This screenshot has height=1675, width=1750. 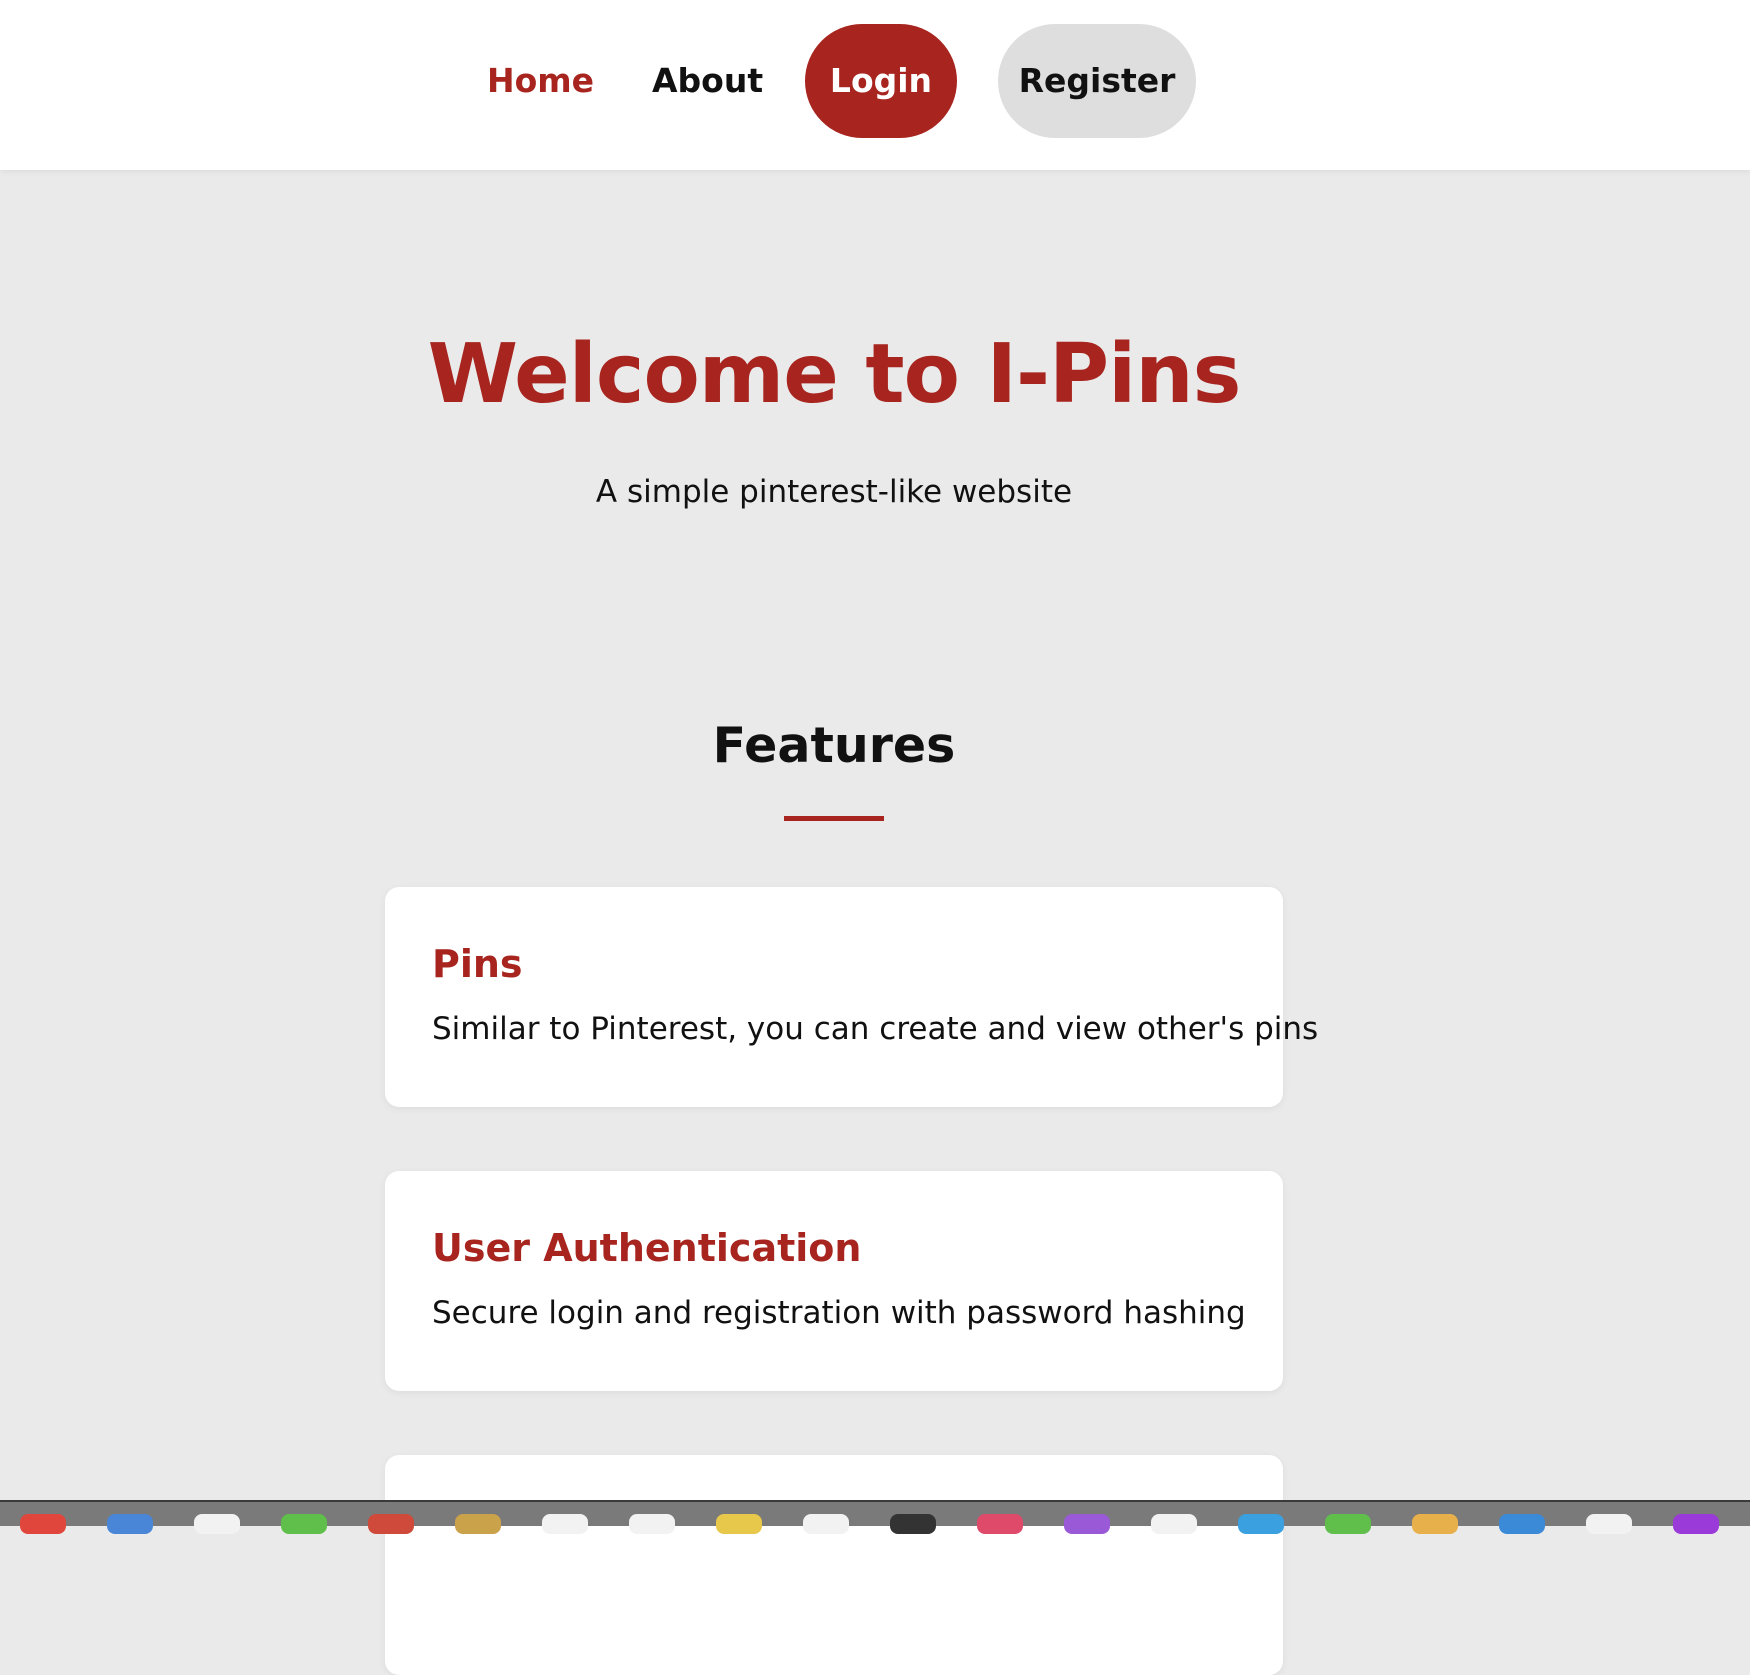 I want to click on os-dock, so click(x=875, y=1517).